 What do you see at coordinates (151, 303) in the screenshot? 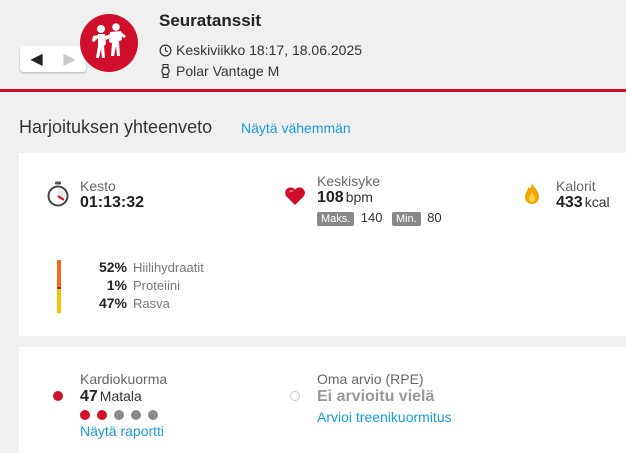
I see `macro-name-fat: Rasva` at bounding box center [151, 303].